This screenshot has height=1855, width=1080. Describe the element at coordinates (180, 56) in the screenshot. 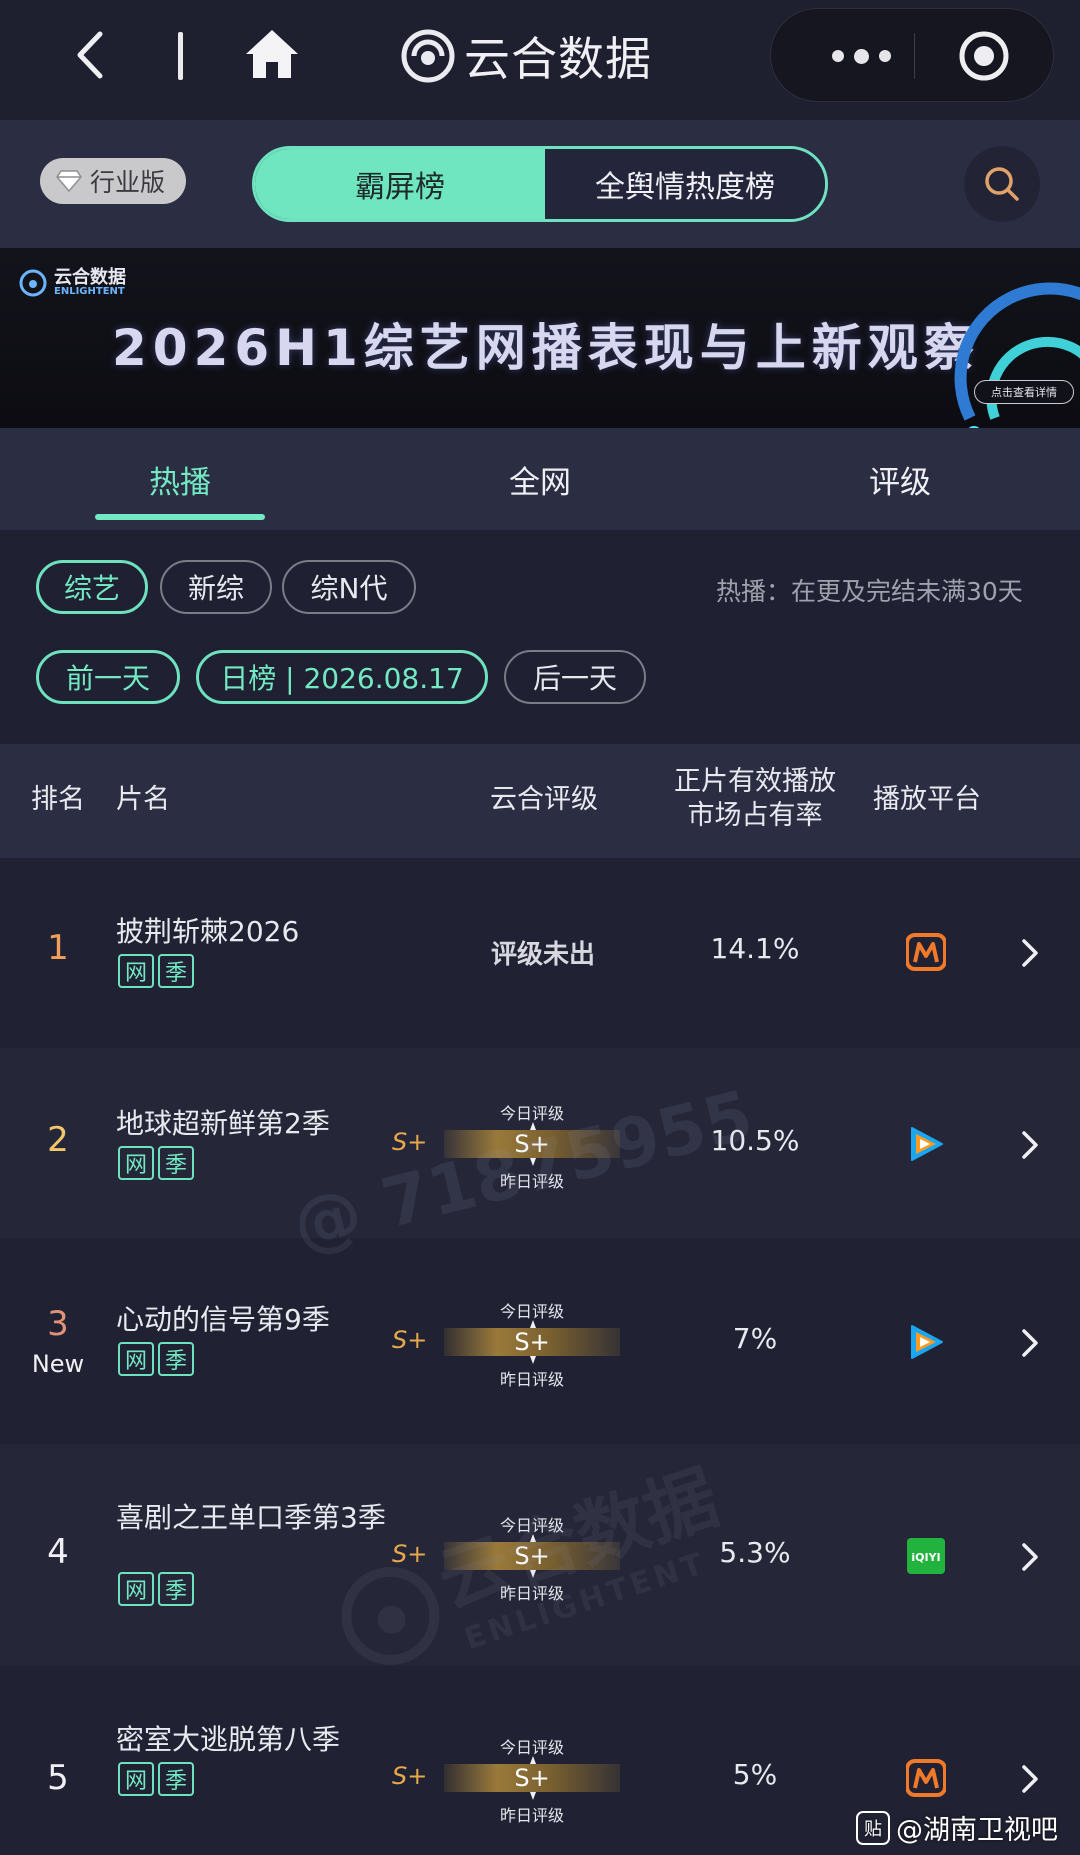

I see `nav-divider` at that location.